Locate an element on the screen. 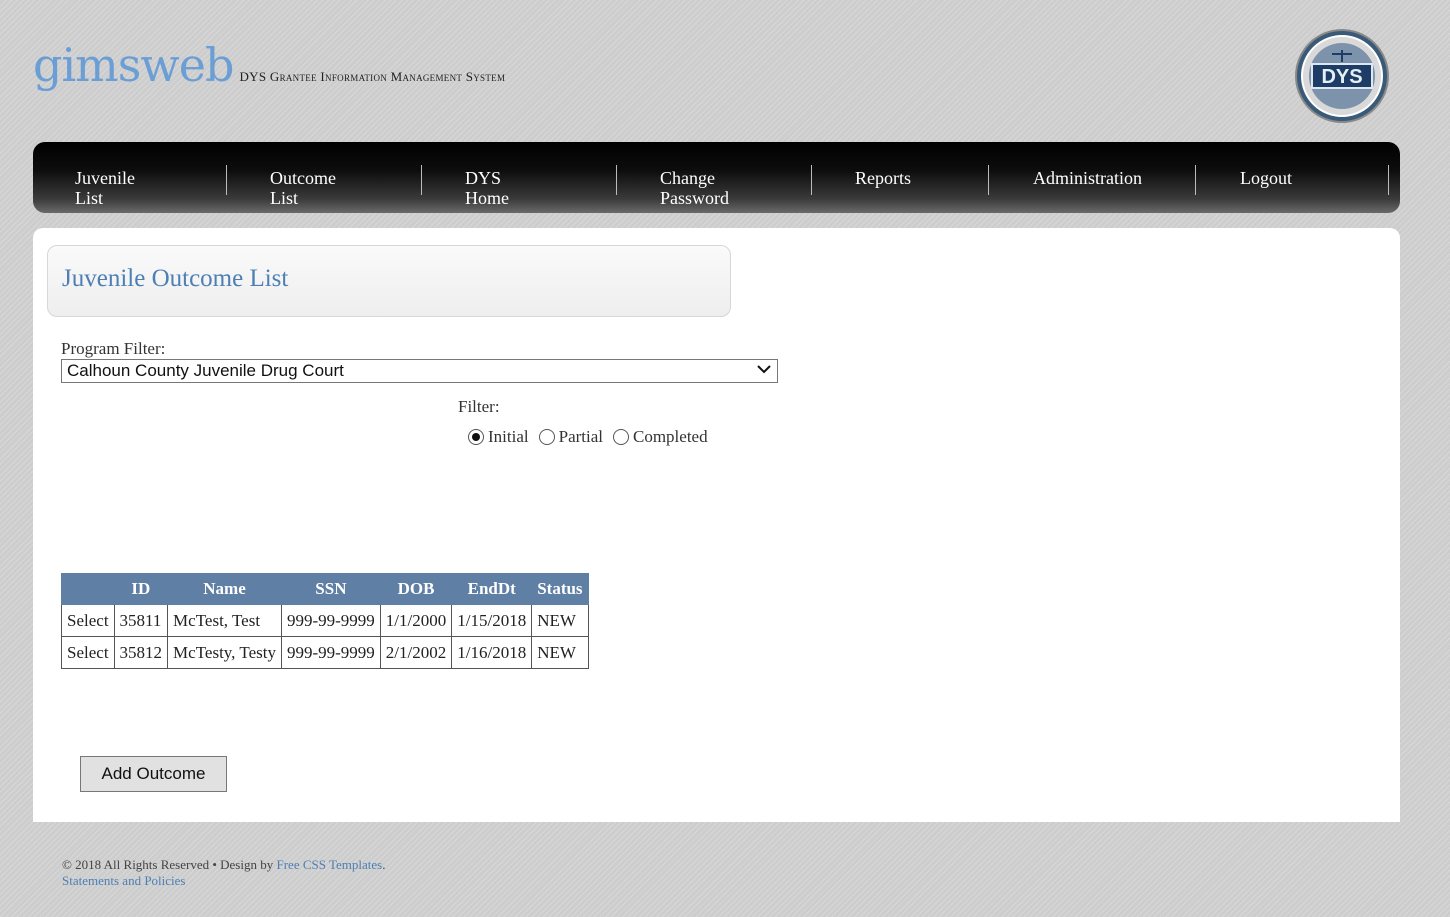 The height and width of the screenshot is (917, 1450). dys-seal-icon: DYS is located at coordinates (1342, 76).